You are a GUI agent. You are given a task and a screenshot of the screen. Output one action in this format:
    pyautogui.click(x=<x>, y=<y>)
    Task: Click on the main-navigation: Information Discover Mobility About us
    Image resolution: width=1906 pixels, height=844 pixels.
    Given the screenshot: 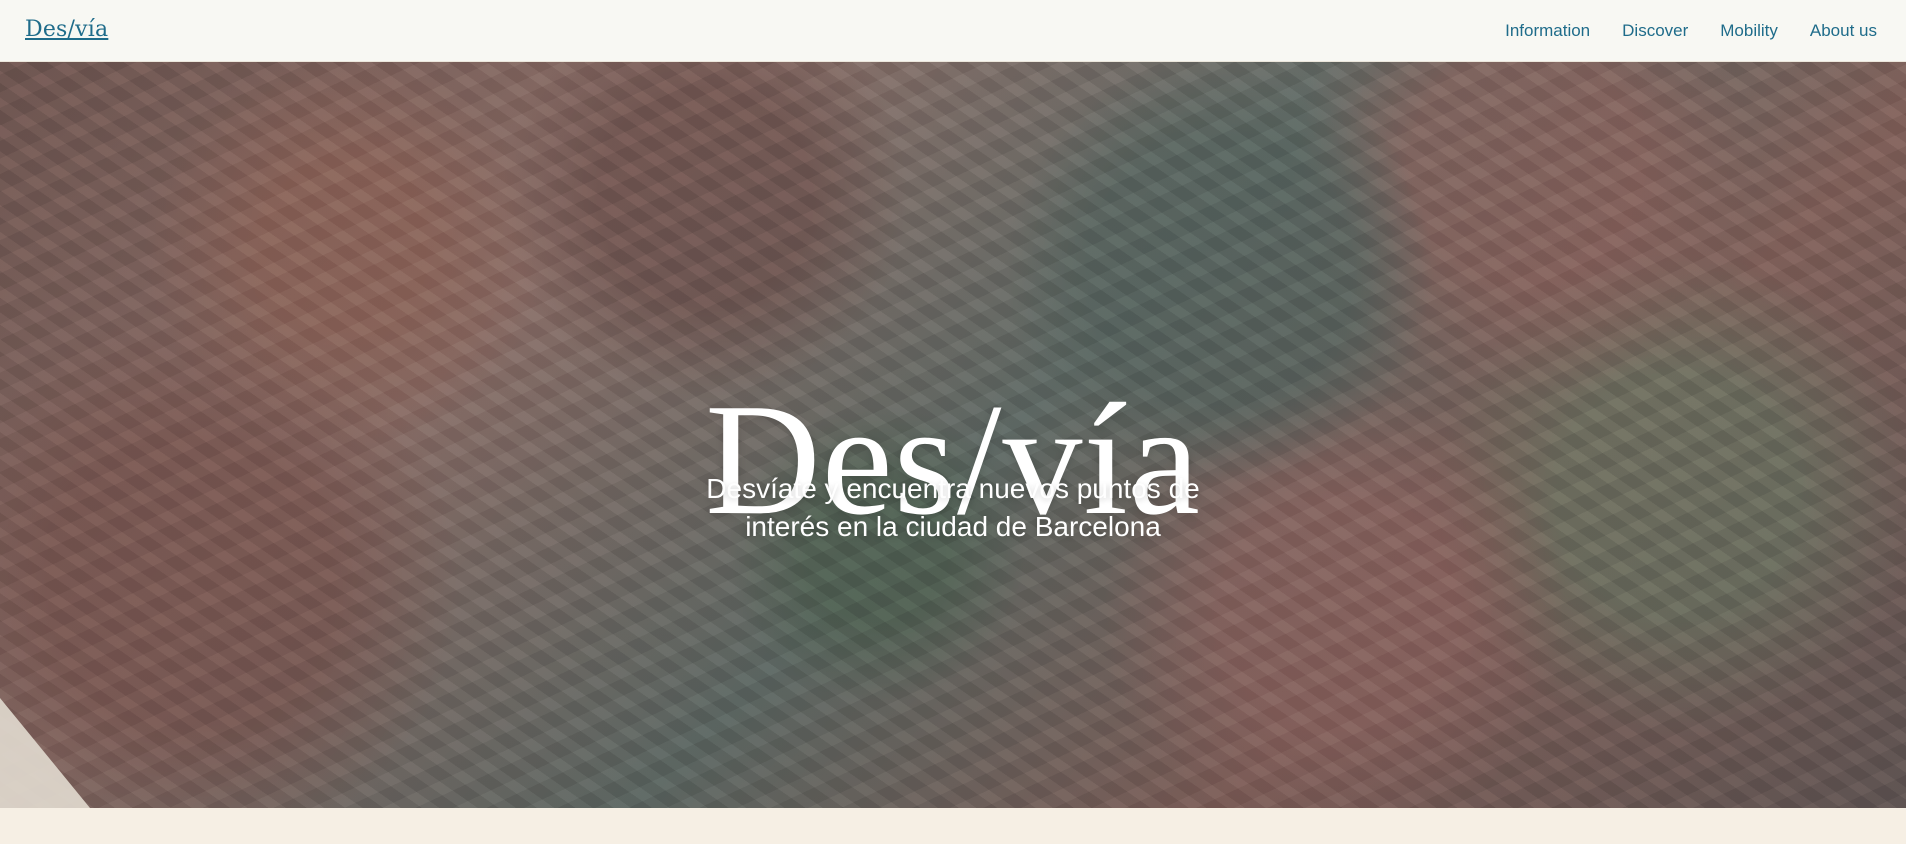 What is the action you would take?
    pyautogui.click(x=1691, y=31)
    